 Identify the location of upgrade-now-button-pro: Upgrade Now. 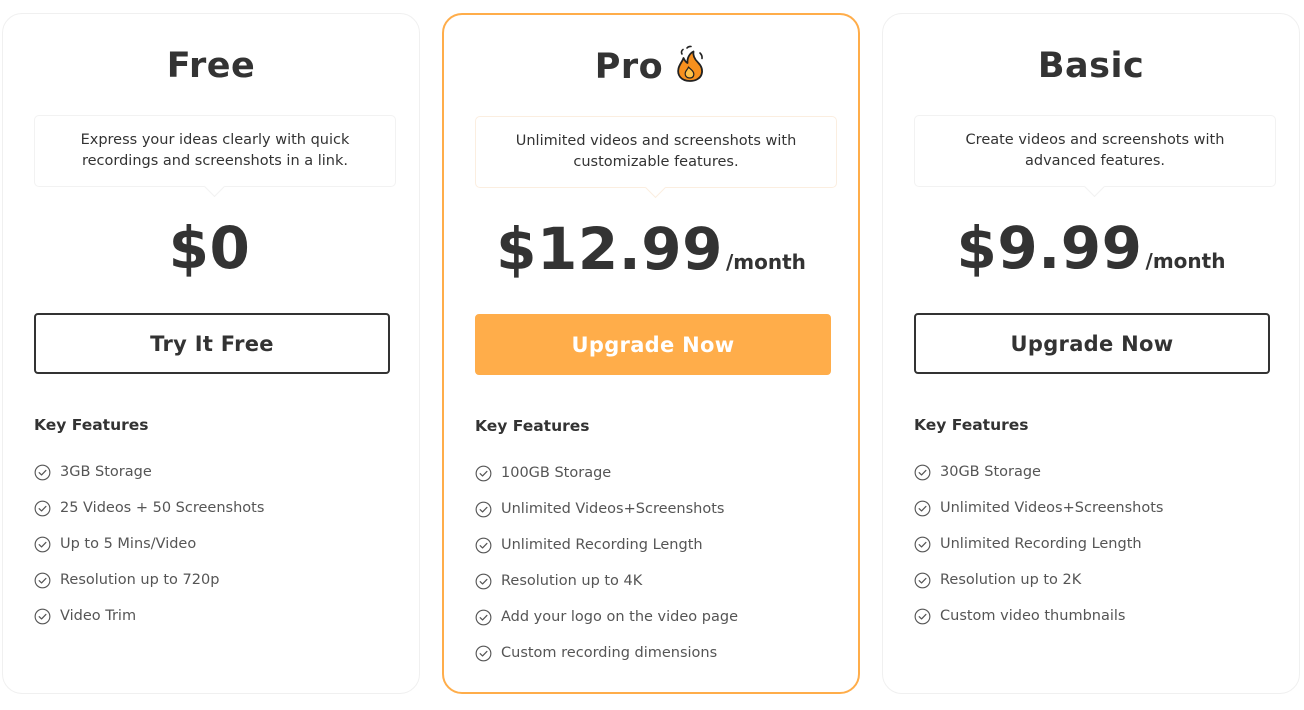
(653, 344).